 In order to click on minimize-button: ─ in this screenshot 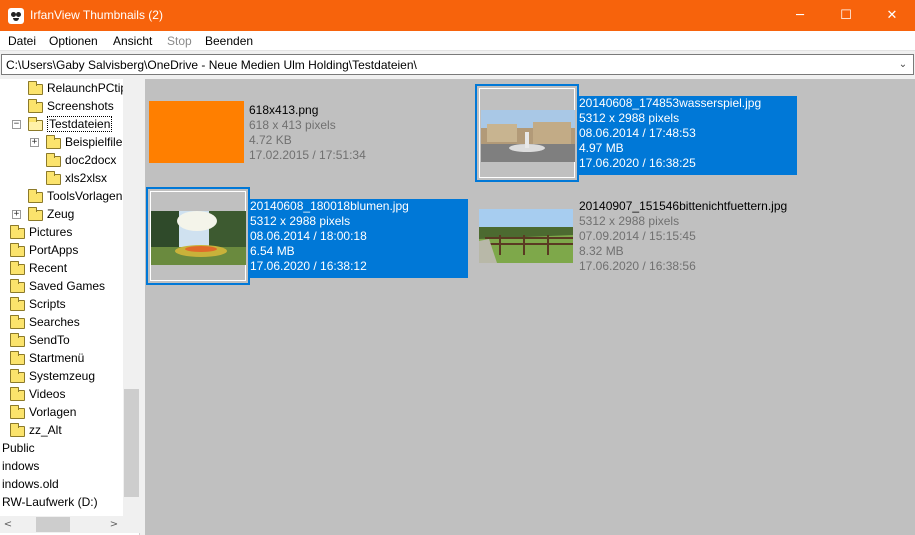, I will do `click(800, 15)`.